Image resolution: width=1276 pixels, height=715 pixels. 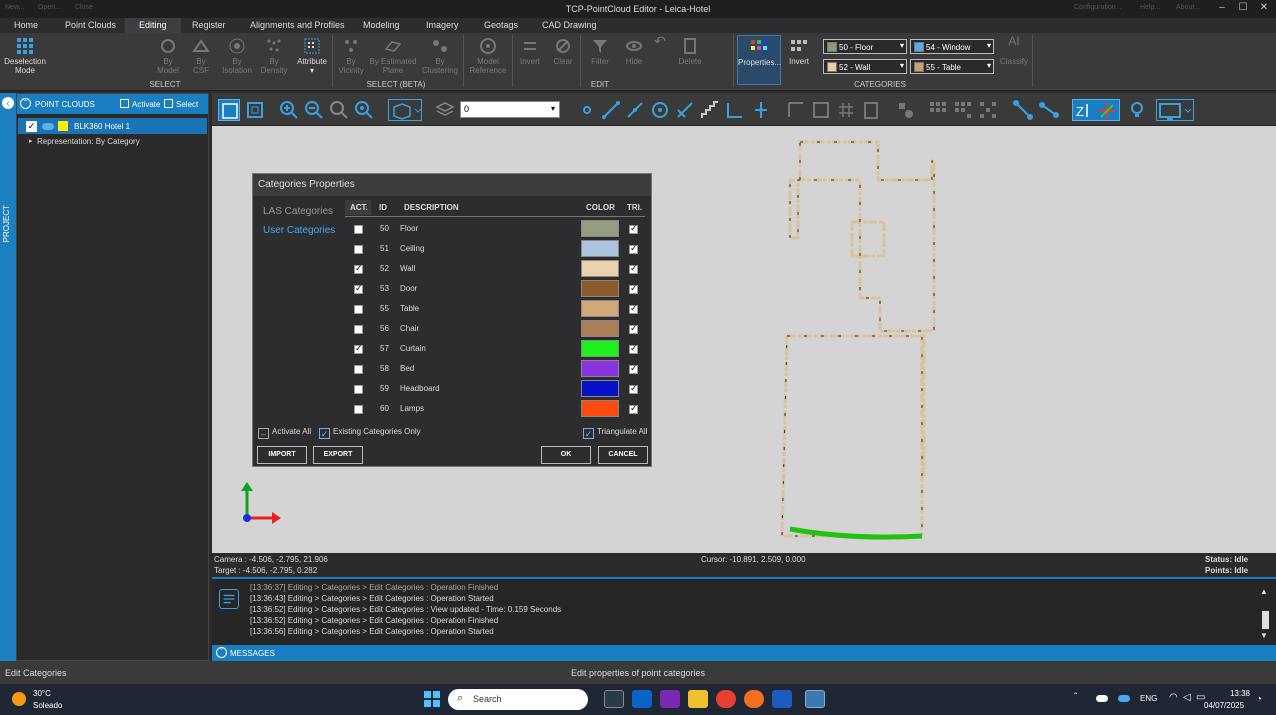 What do you see at coordinates (670, 699) in the screenshot?
I see `onenote-icon` at bounding box center [670, 699].